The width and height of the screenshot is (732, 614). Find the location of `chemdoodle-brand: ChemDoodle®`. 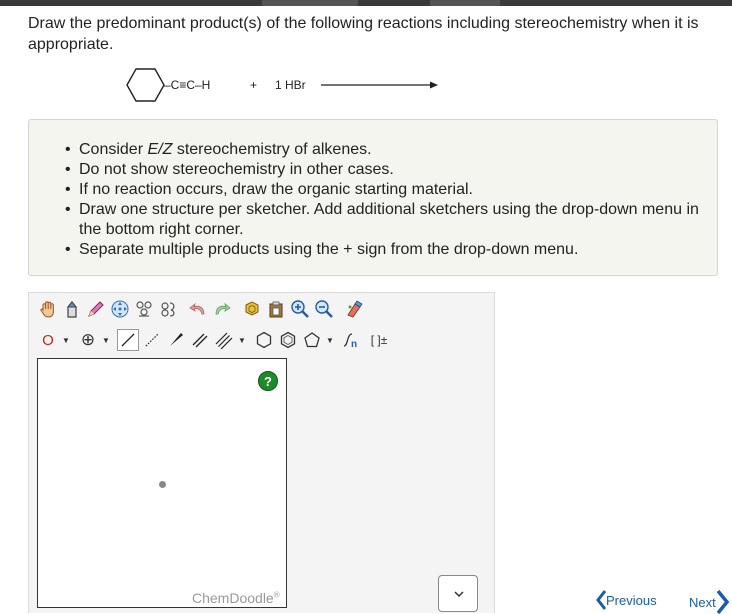

chemdoodle-brand: ChemDoodle® is located at coordinates (236, 598).